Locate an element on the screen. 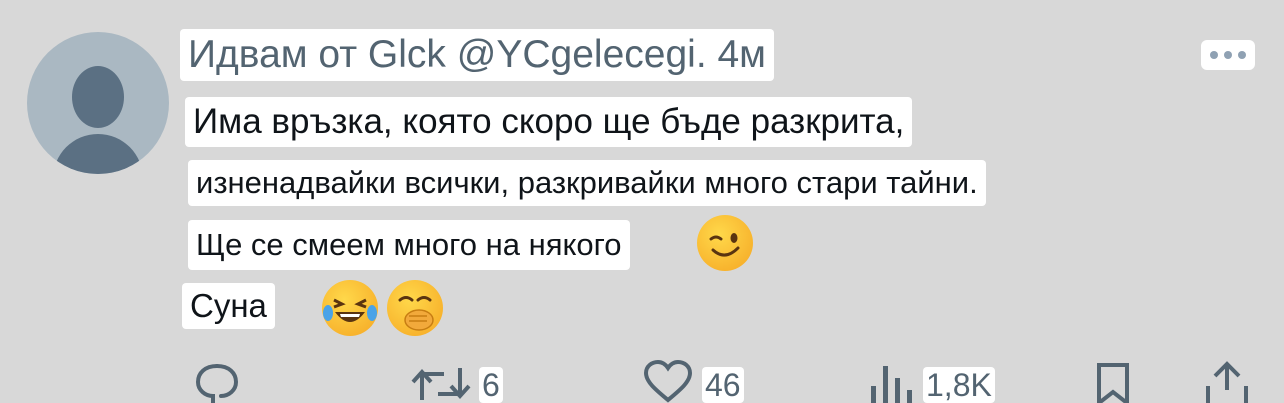 This screenshot has height=403, width=1284. avatar-head-shape is located at coordinates (98, 97).